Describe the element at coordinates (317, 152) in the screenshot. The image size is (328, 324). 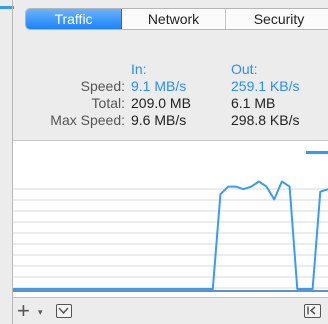
I see `graph-marker` at that location.